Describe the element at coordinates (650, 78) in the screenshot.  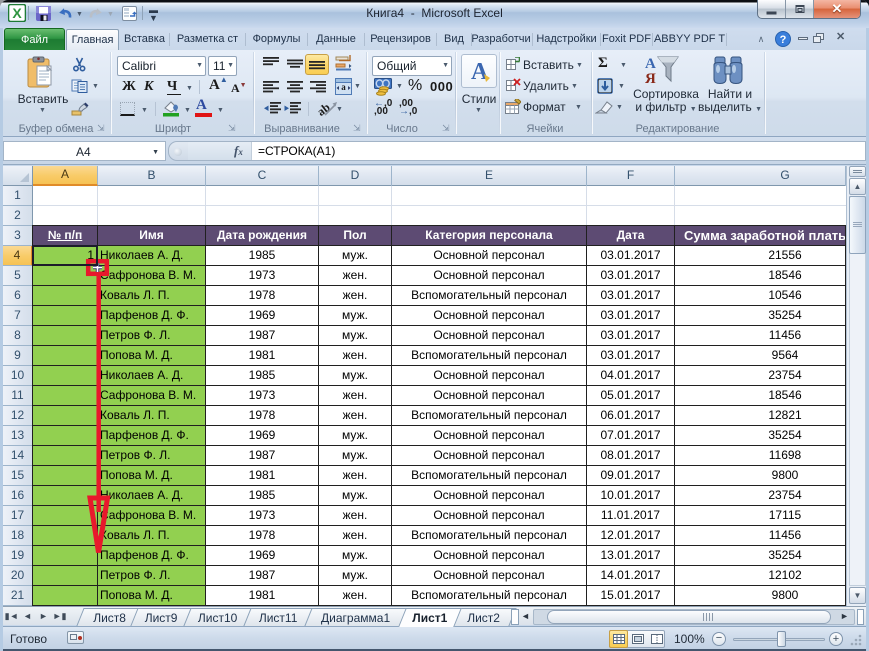
I see `svg-text: Я` at that location.